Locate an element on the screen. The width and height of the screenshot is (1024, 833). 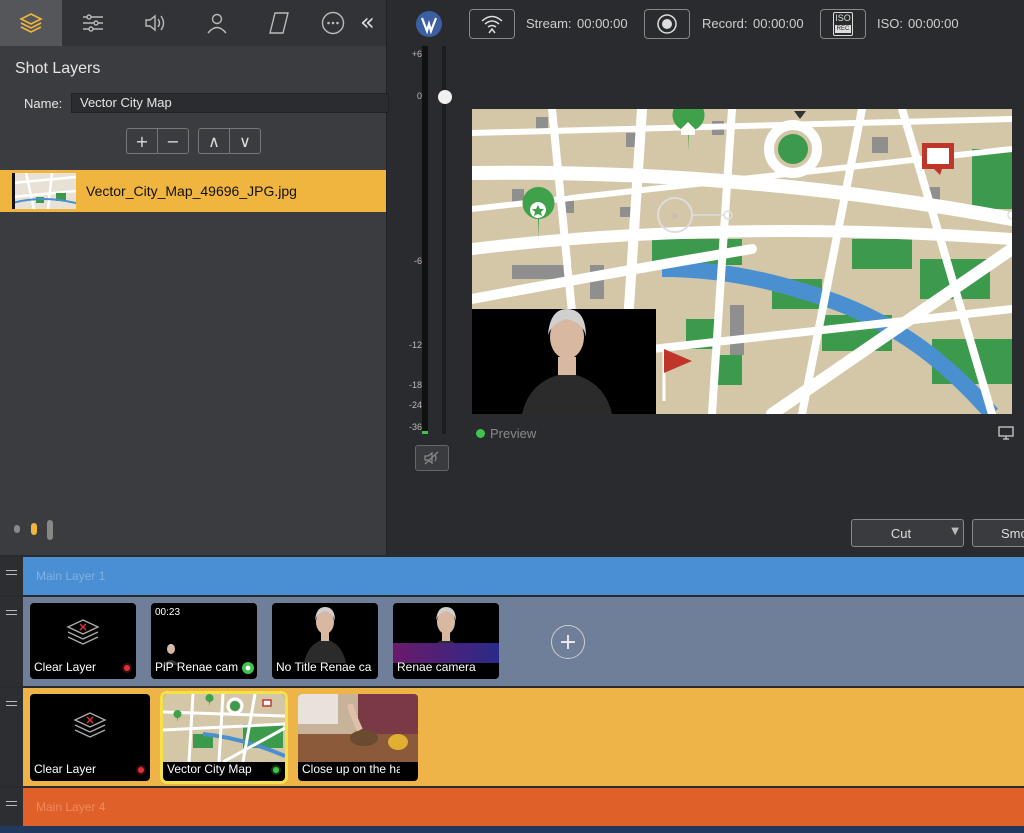
meter-tick: -24 is located at coordinates (415, 405).